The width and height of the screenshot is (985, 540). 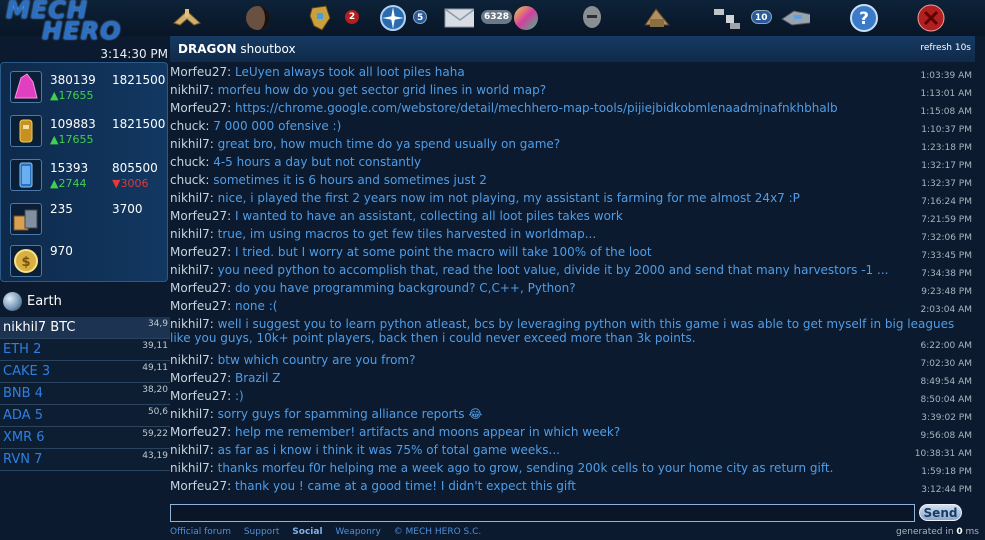 I want to click on message-timestamp: 3:12:44 PM, so click(x=946, y=490).